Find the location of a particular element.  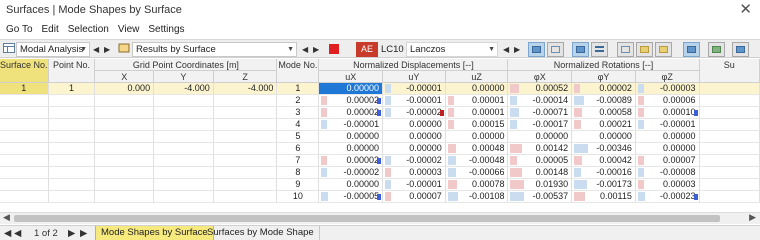

col-x: X is located at coordinates (124, 76).